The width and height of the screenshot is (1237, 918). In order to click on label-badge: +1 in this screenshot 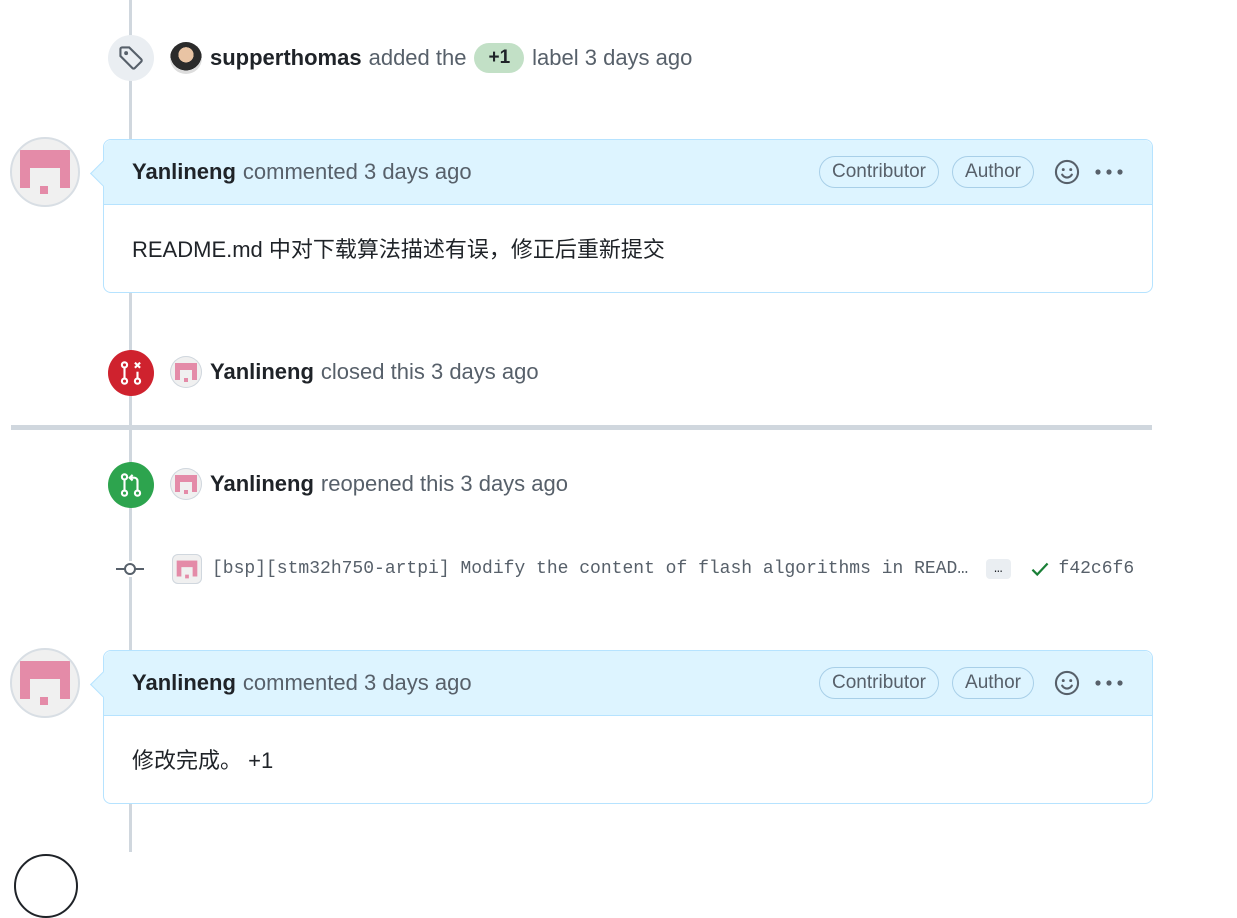, I will do `click(499, 58)`.